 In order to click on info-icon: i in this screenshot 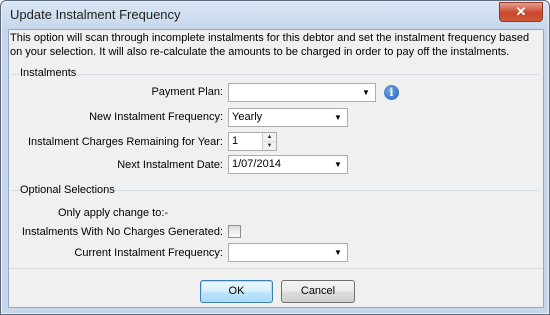, I will do `click(391, 92)`.